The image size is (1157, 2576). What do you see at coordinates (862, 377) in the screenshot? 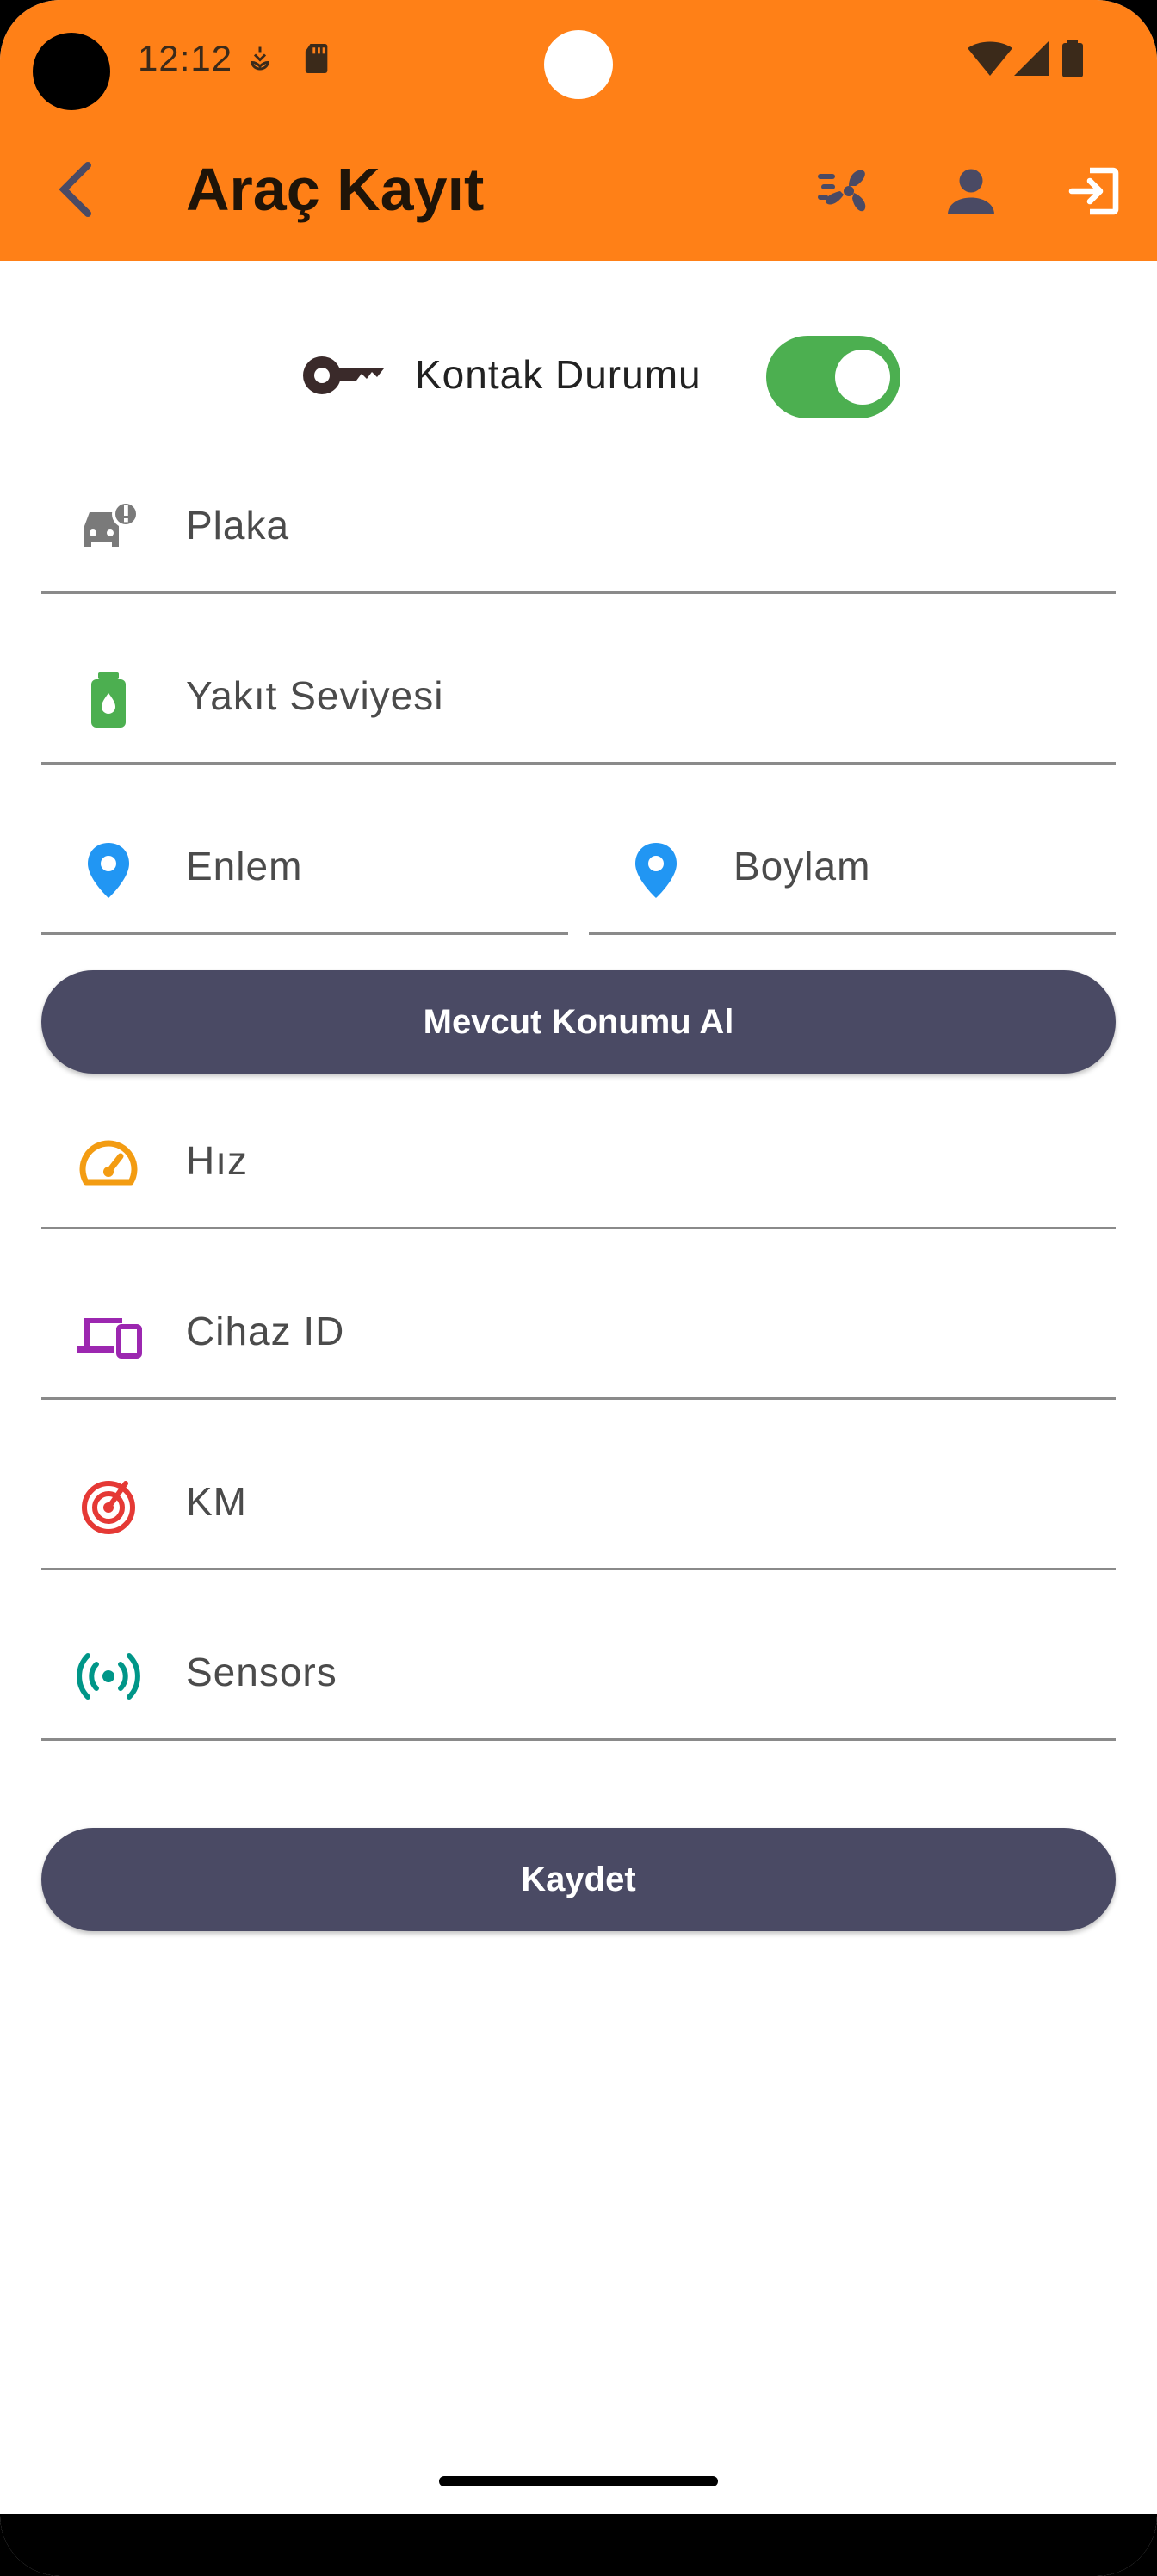
I see `switch-knob` at bounding box center [862, 377].